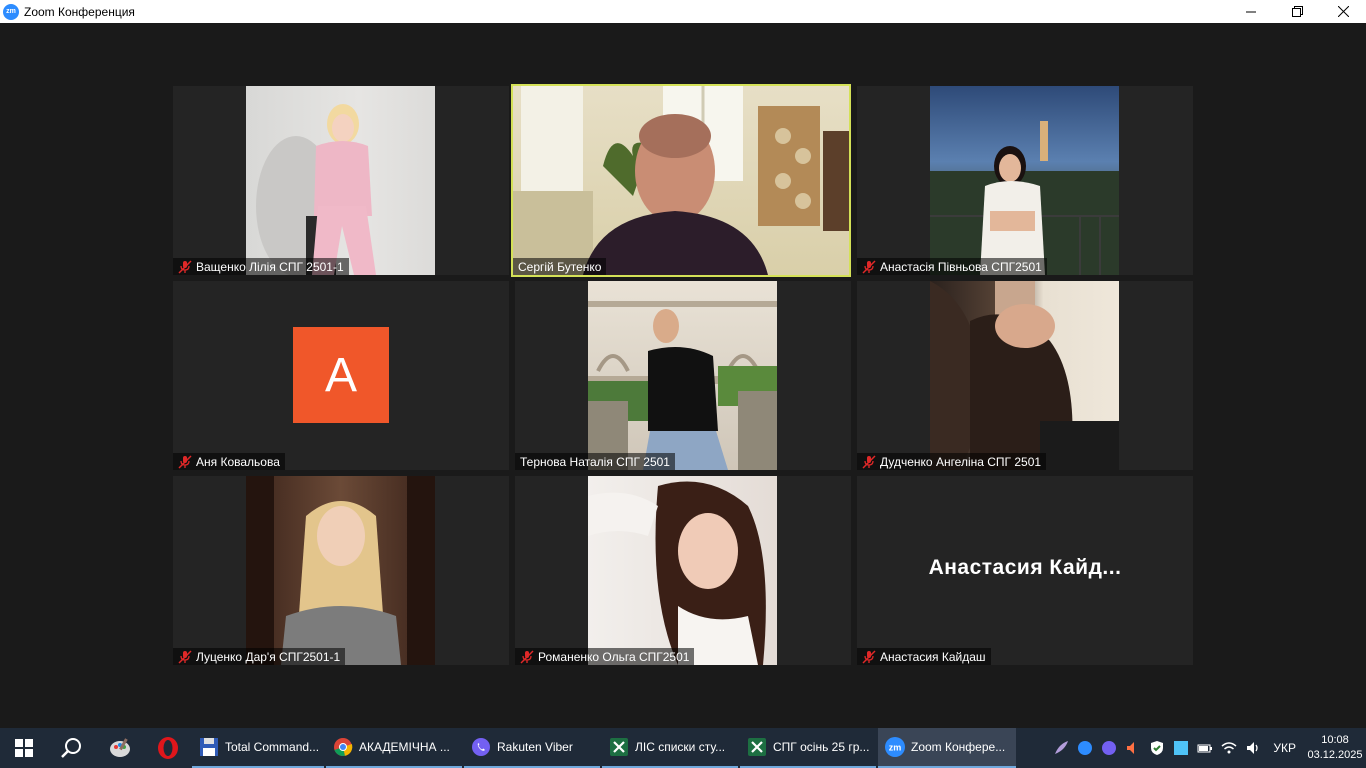 The height and width of the screenshot is (768, 1366). I want to click on clock-time: 10:08, so click(1335, 740).